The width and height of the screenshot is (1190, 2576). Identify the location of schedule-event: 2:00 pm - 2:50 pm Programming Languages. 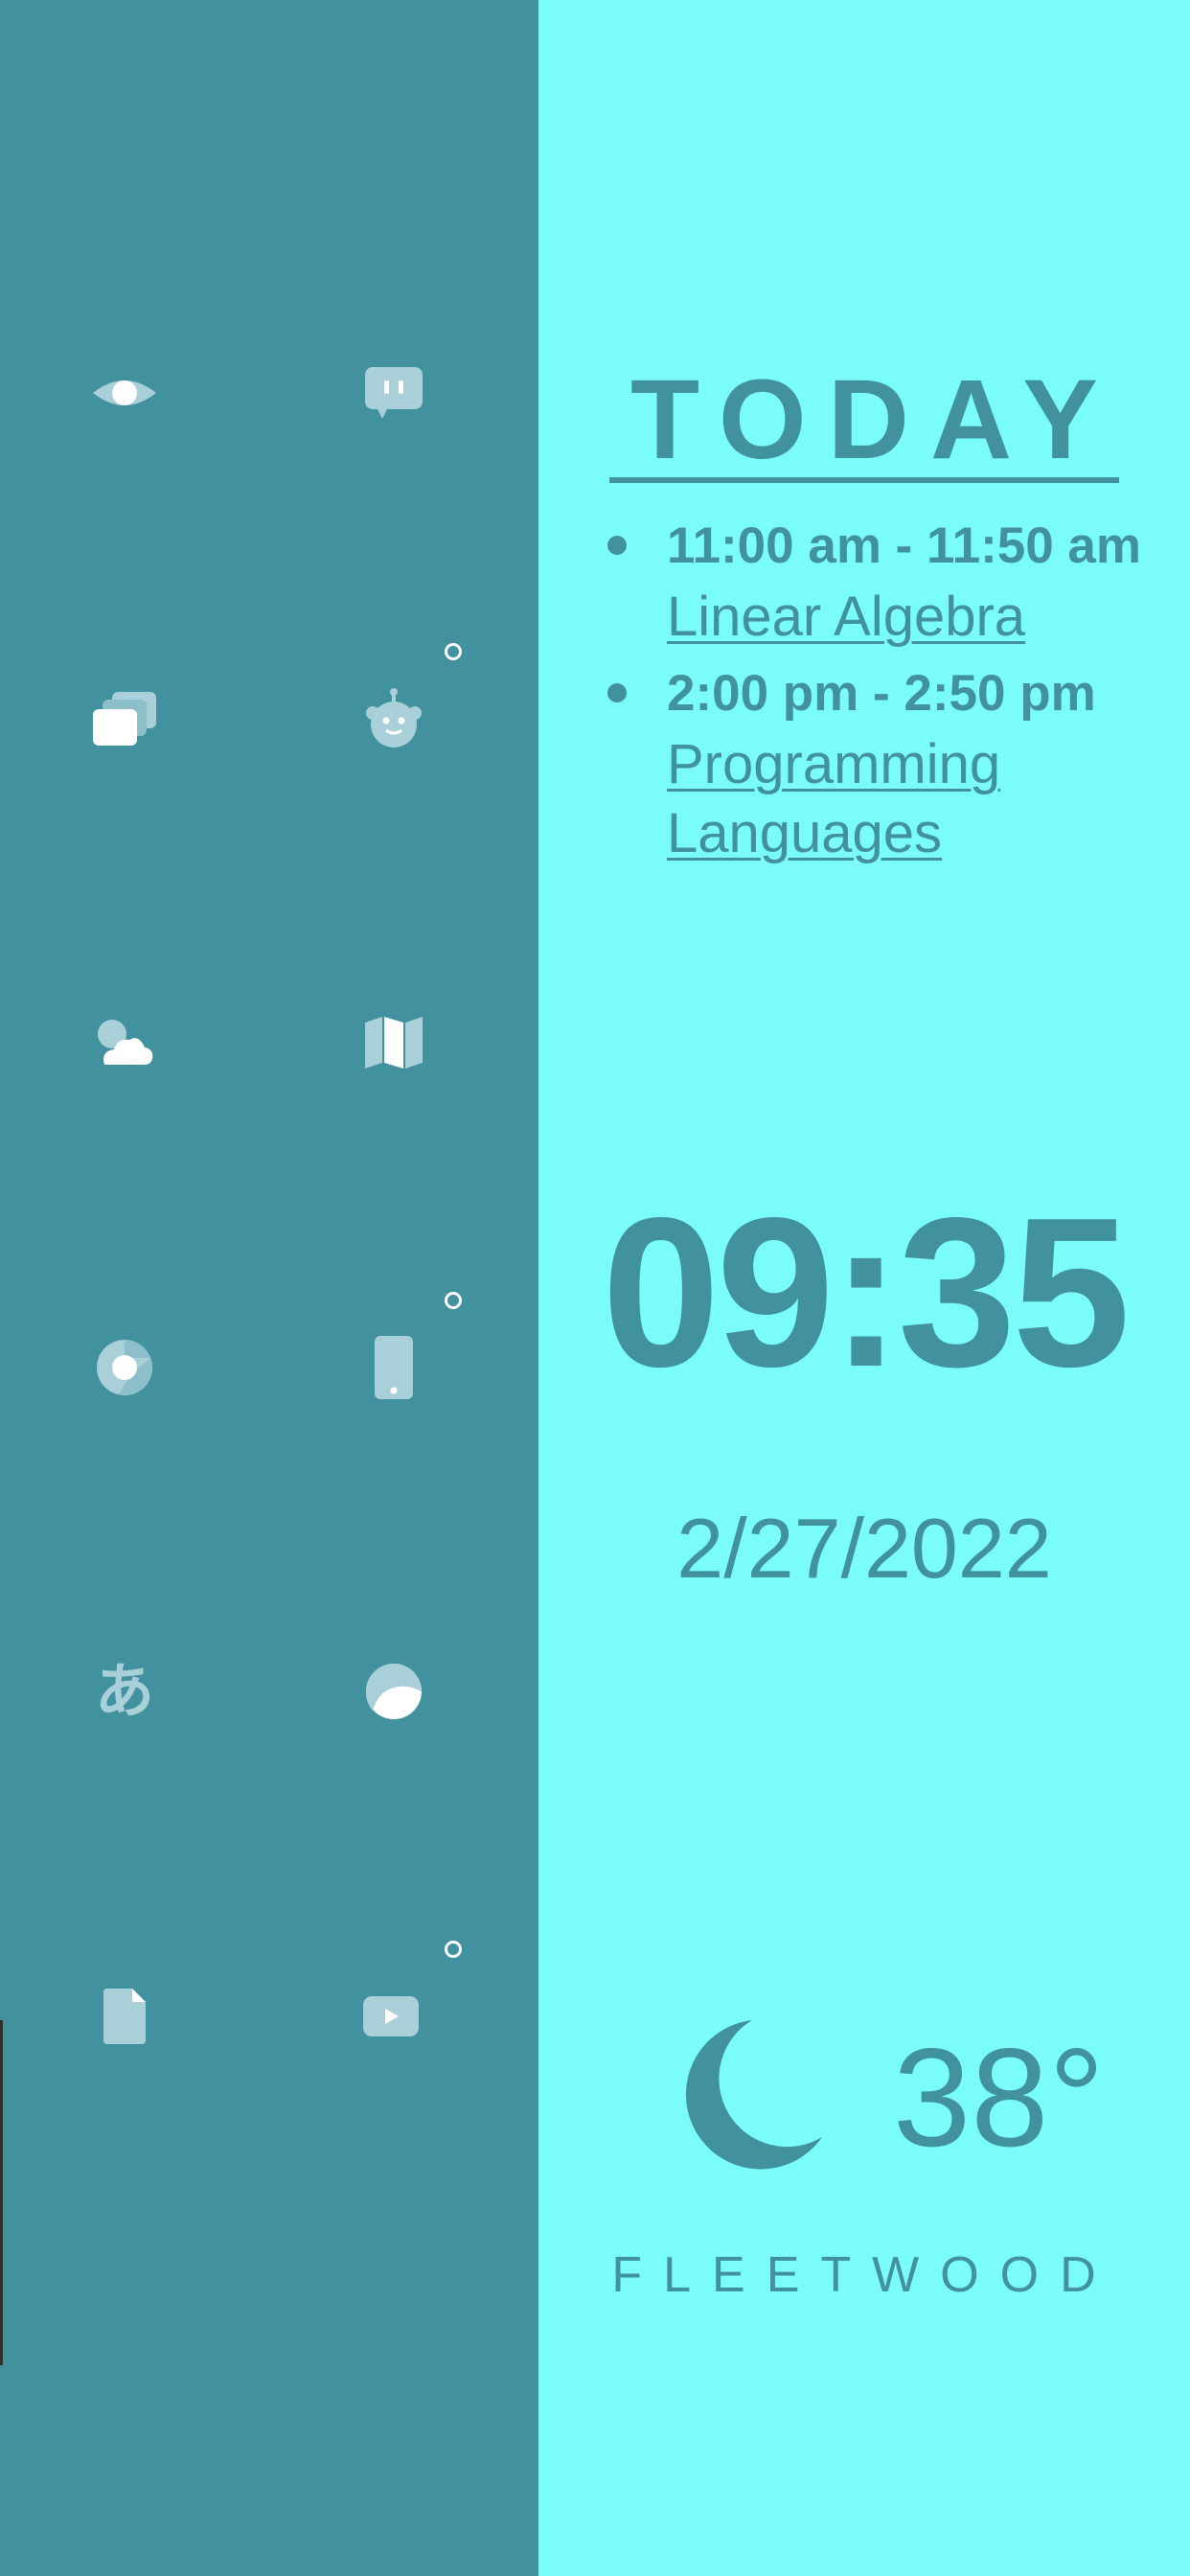
(895, 762).